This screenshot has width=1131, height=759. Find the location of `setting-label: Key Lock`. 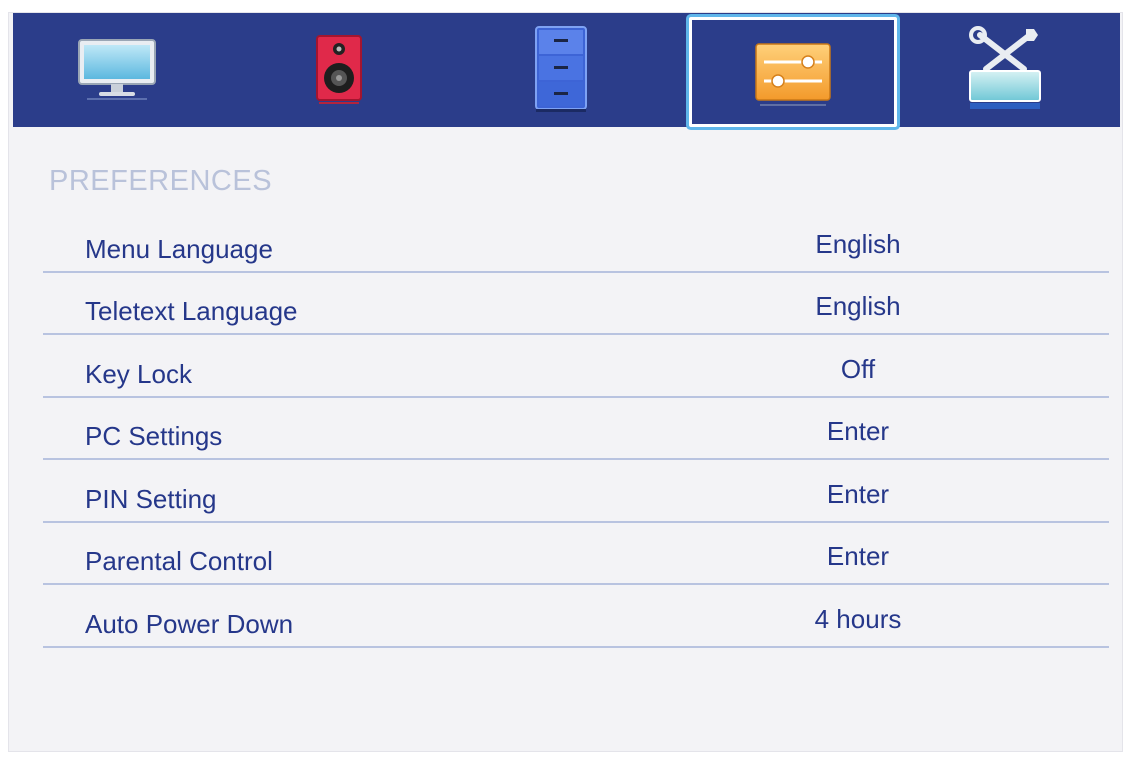

setting-label: Key Lock is located at coordinates (138, 373).